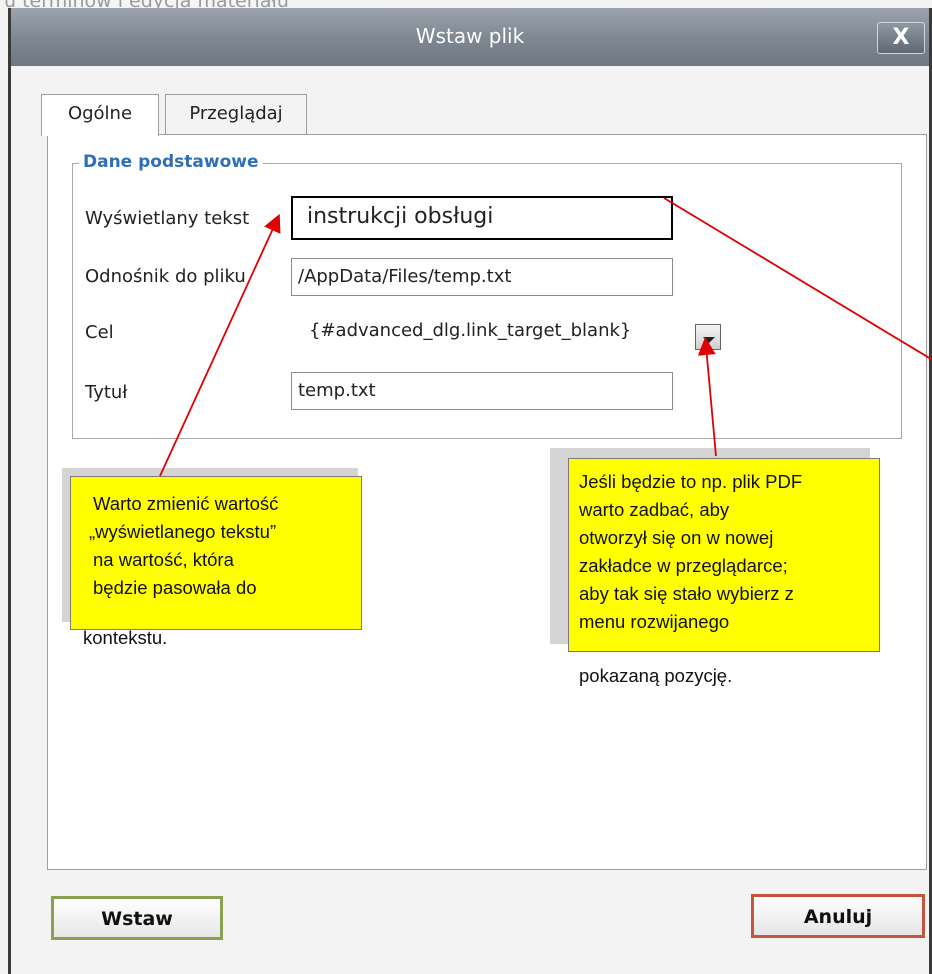  What do you see at coordinates (106, 392) in the screenshot?
I see `title-label: Tytuł` at bounding box center [106, 392].